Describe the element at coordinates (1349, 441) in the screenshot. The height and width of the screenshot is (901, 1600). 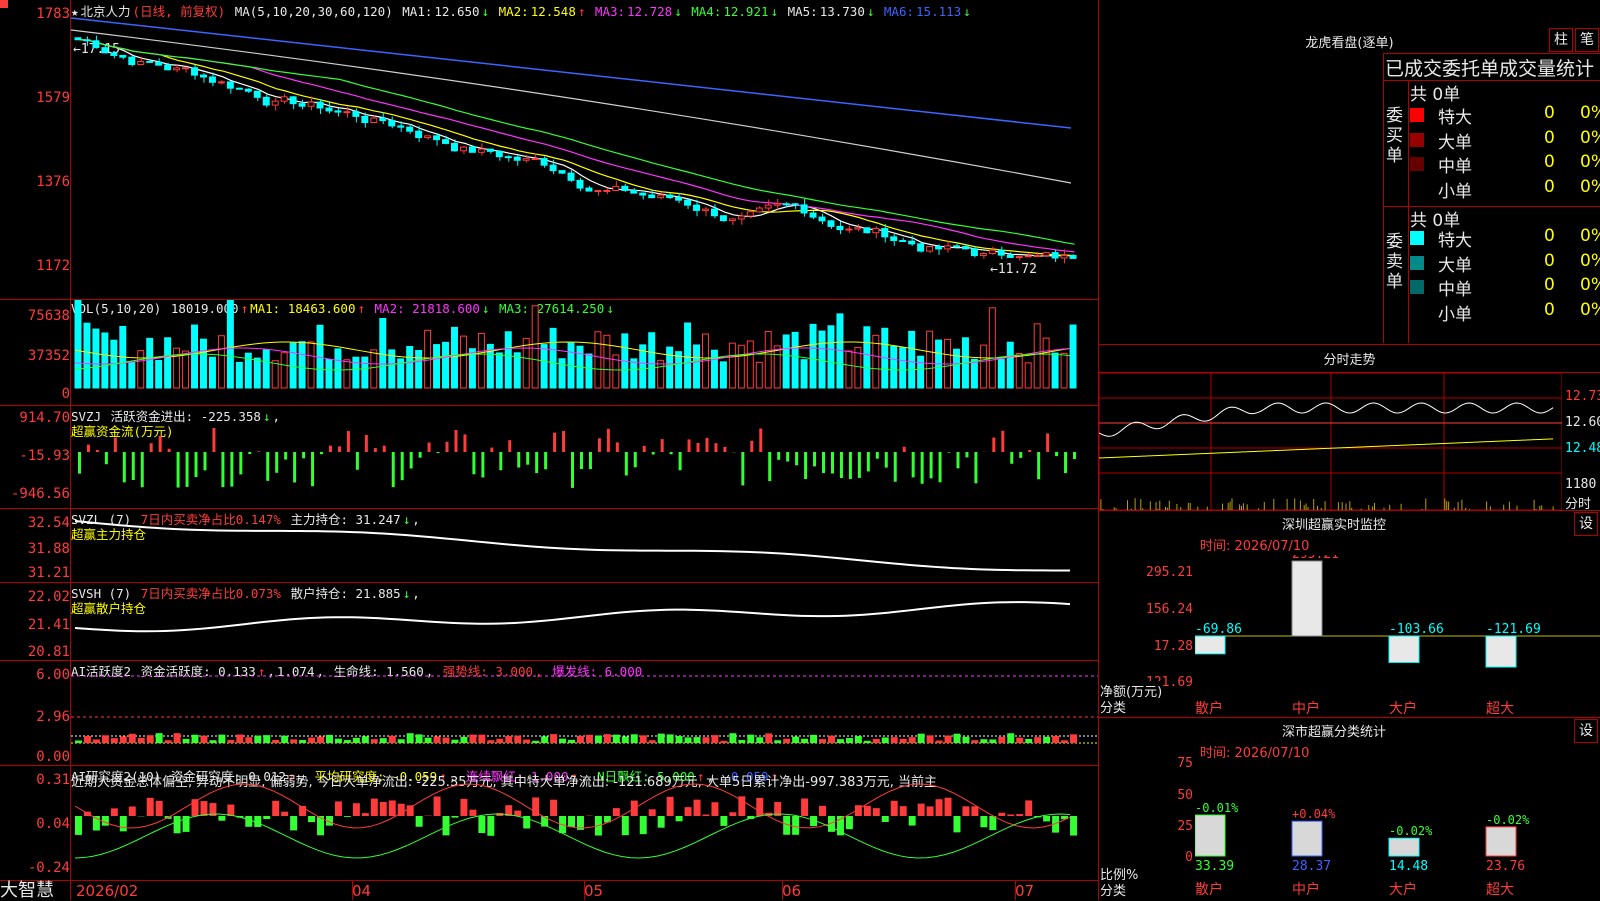
I see `intraday-chart-area: 12.73 12.60 12.48 1180 分时` at that location.